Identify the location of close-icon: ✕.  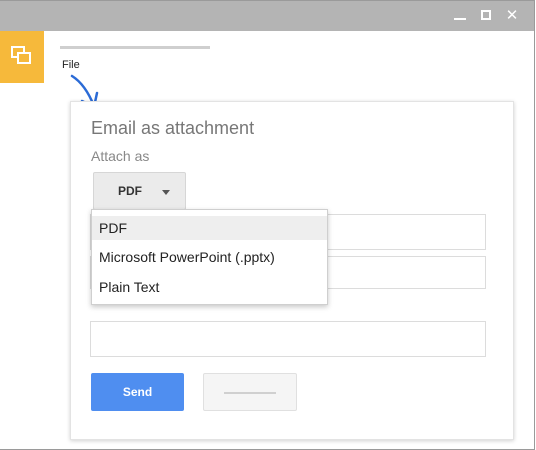
(512, 15).